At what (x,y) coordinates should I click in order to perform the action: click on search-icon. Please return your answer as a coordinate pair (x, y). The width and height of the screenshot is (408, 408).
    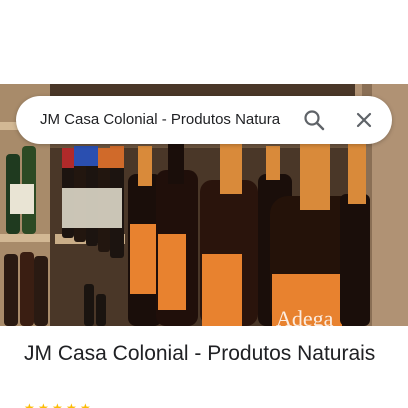
    Looking at the image, I should click on (314, 120).